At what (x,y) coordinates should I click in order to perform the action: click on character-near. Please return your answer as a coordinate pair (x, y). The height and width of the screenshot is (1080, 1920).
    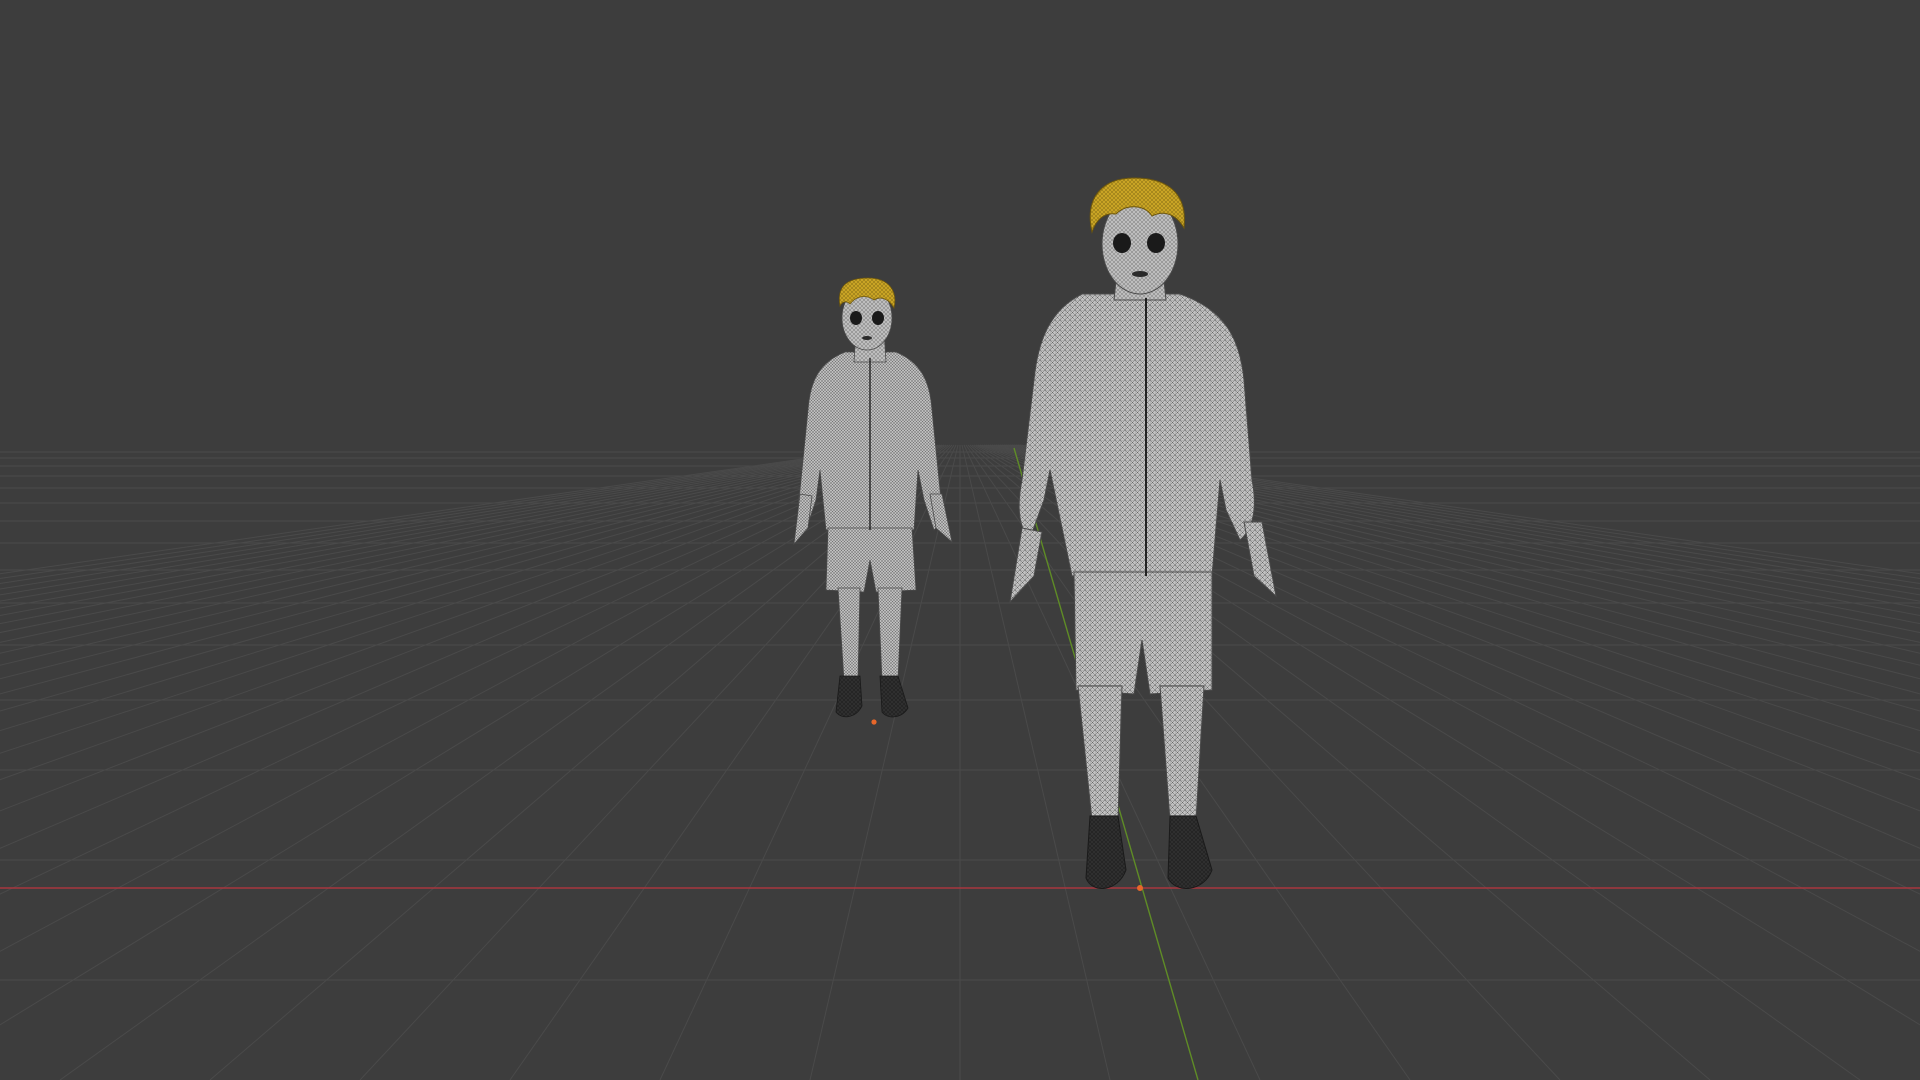
    Looking at the image, I should click on (1143, 534).